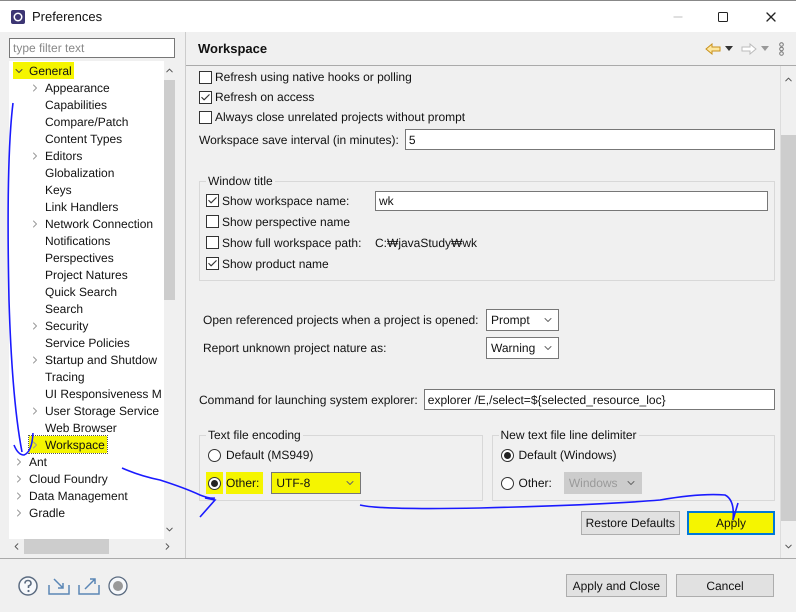 This screenshot has height=612, width=796. I want to click on app-icon, so click(18, 16).